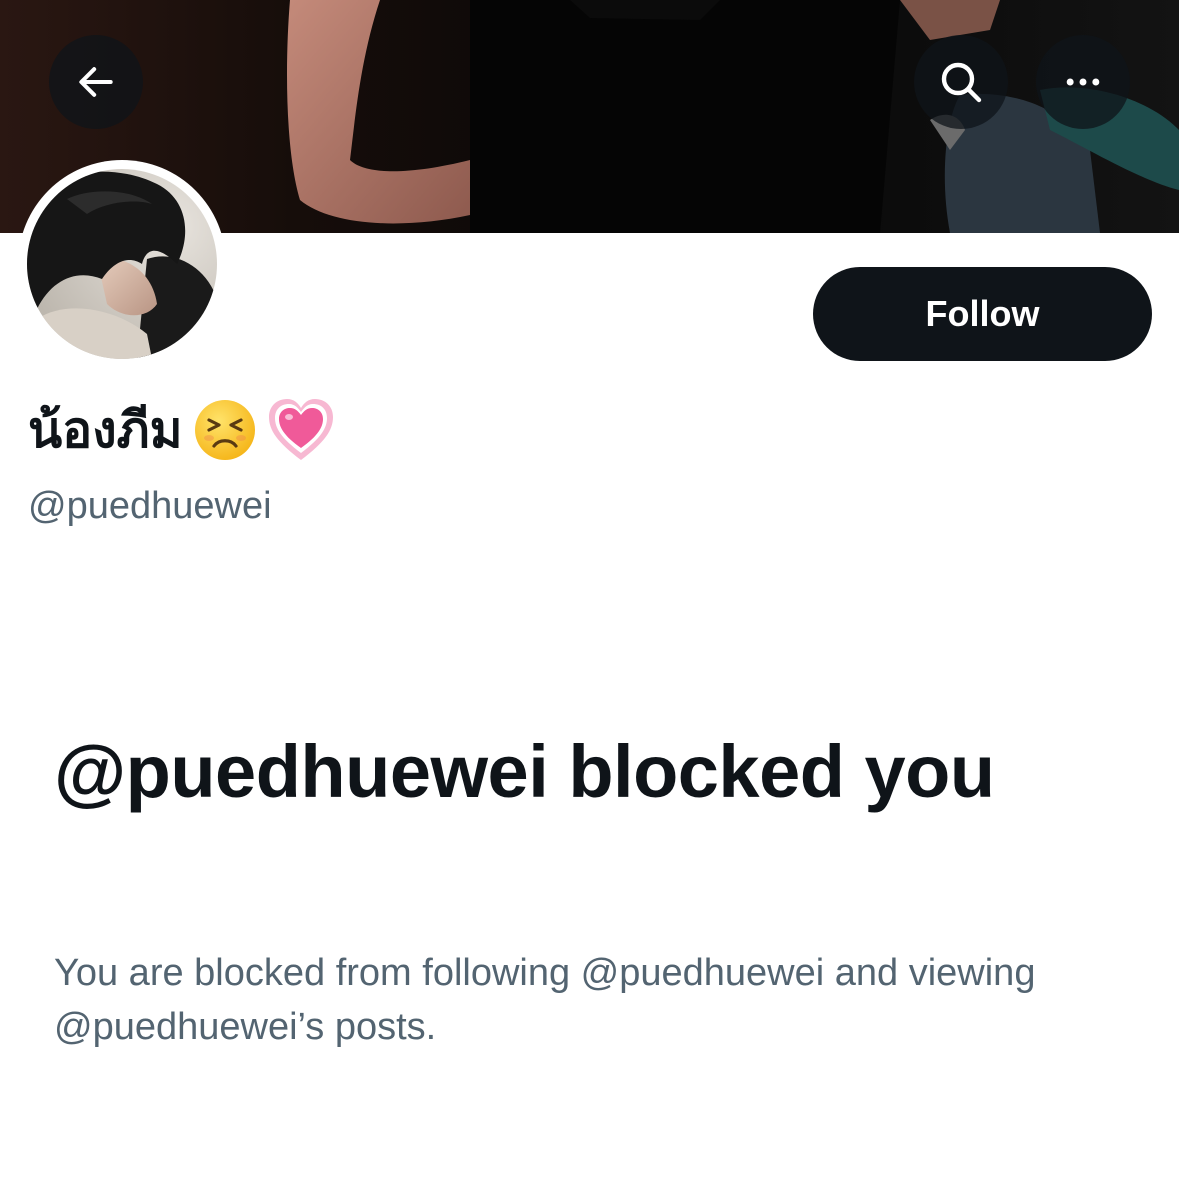  I want to click on avatar-image, so click(122, 264).